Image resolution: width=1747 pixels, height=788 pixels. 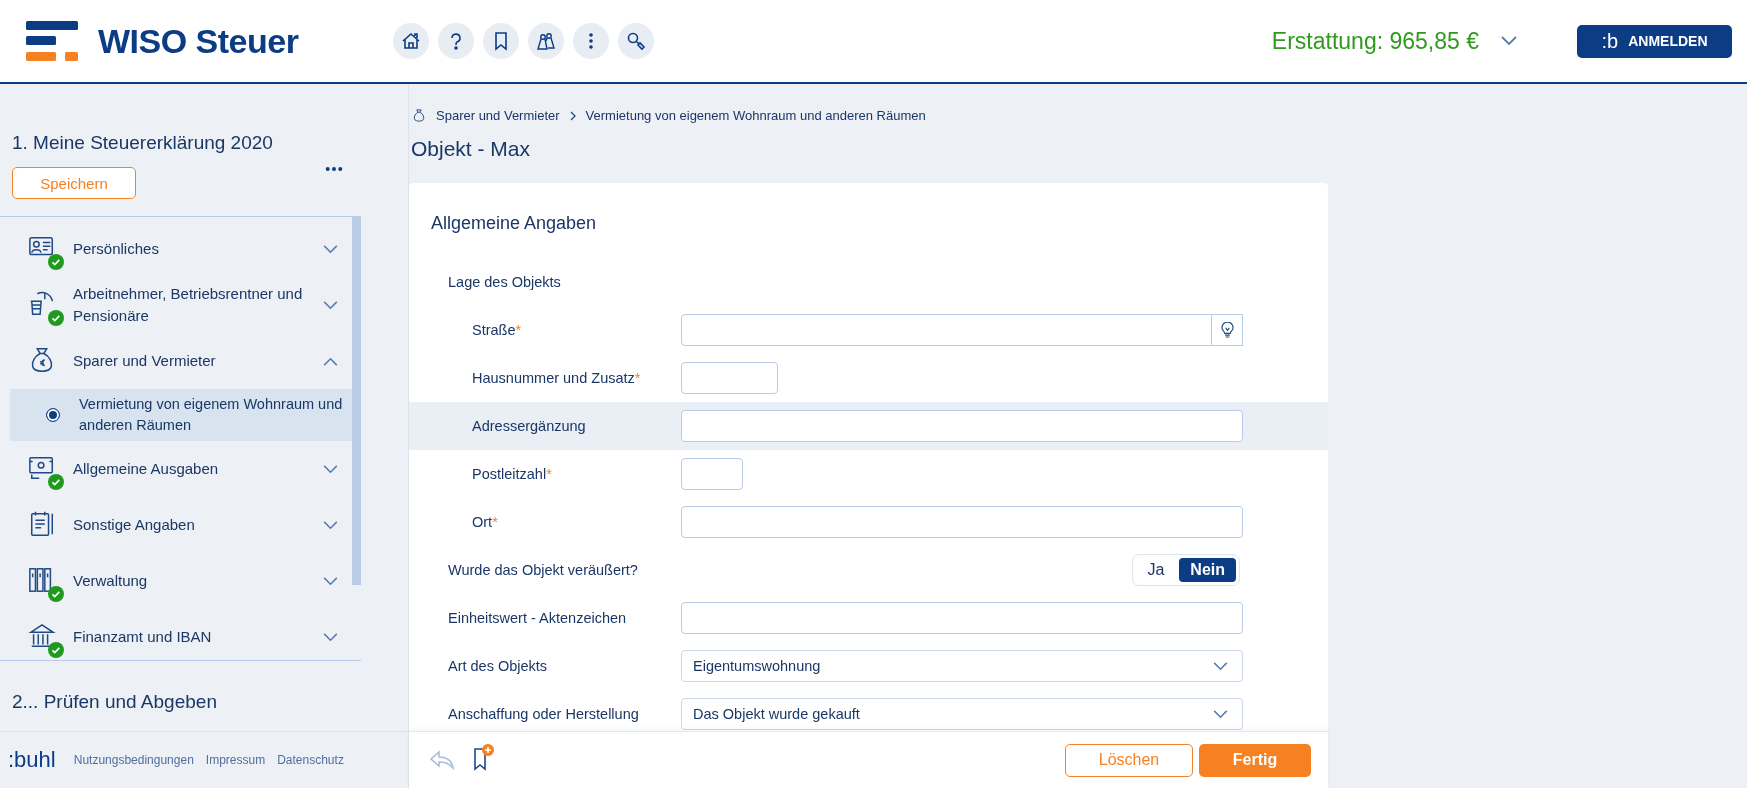 I want to click on nav-item: Allgemeine Ausgaben, so click(x=176, y=469).